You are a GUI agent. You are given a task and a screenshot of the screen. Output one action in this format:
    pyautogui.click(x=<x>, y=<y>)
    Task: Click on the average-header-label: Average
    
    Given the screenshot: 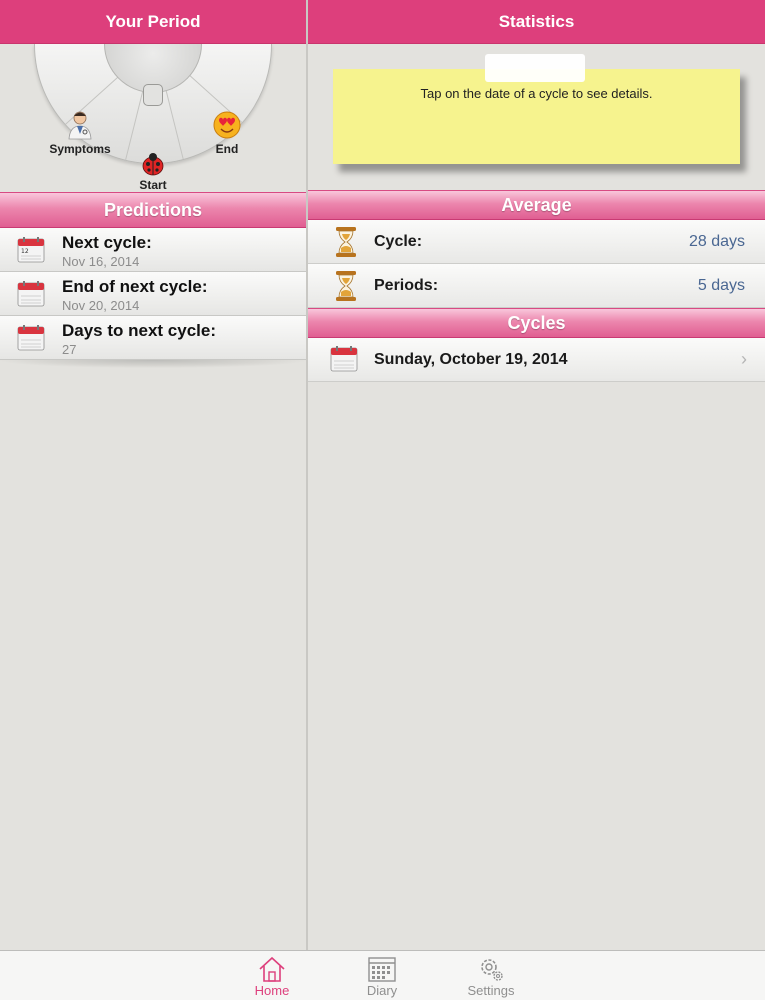 What is the action you would take?
    pyautogui.click(x=536, y=204)
    